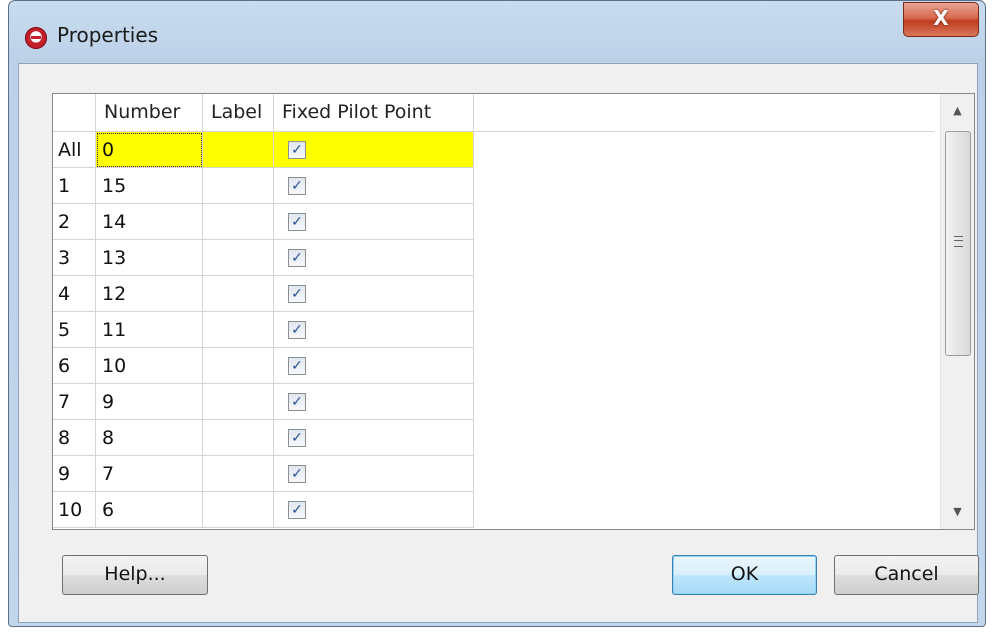  What do you see at coordinates (74, 402) in the screenshot?
I see `row-header: 7` at bounding box center [74, 402].